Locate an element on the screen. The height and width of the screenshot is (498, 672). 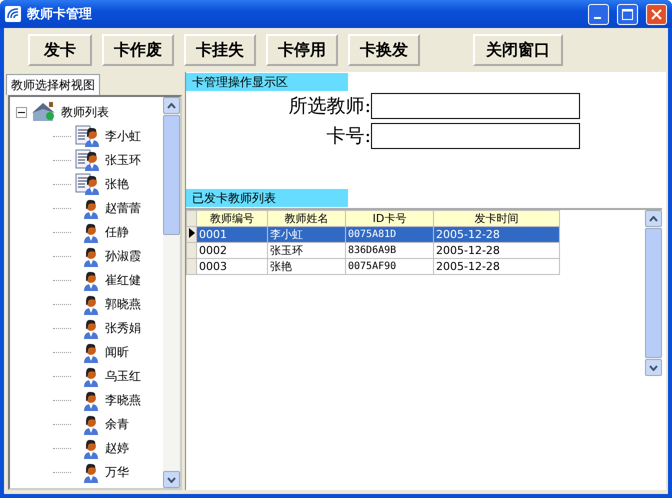
tree-item: 李小虹 is located at coordinates (123, 136).